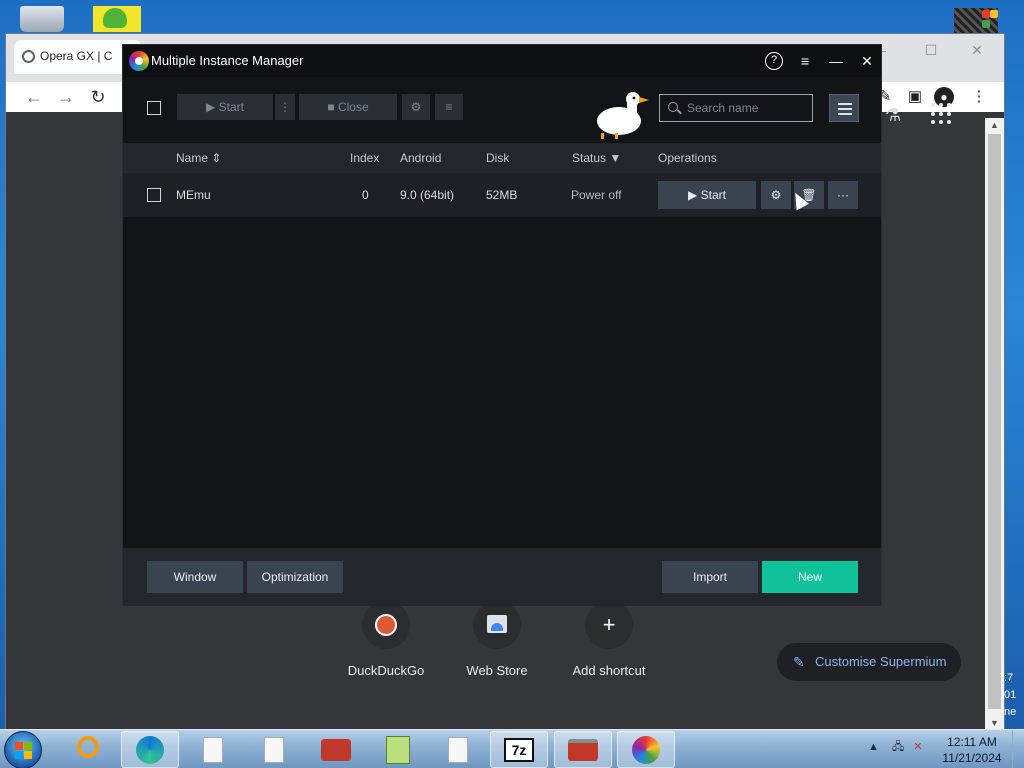  Describe the element at coordinates (386, 670) in the screenshot. I see `shortcut-label: DuckDuckGo` at that location.